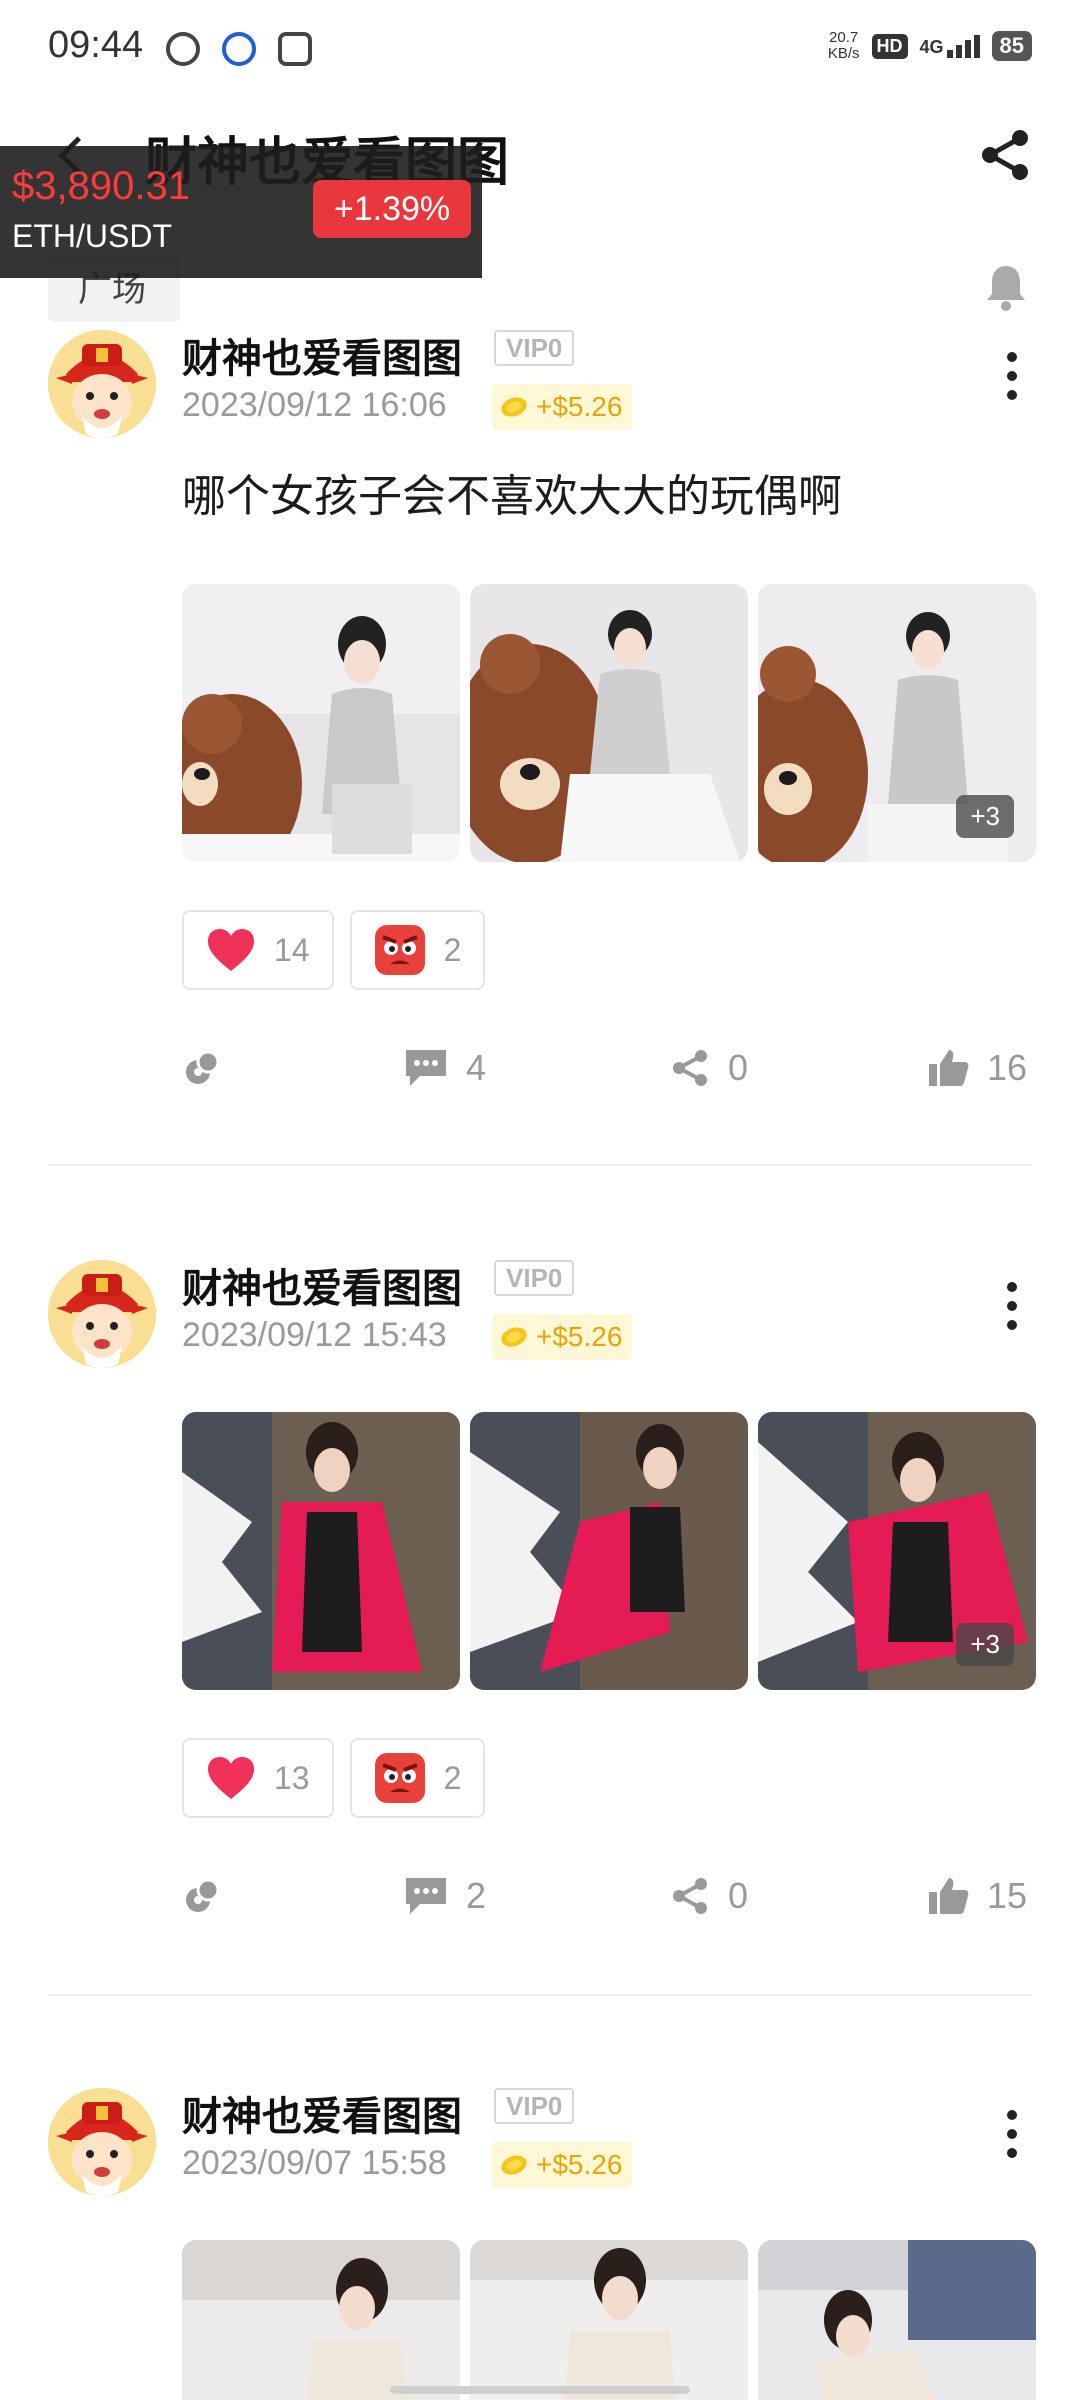 The width and height of the screenshot is (1080, 2400). What do you see at coordinates (183, 49) in the screenshot?
I see `app-notification-icon` at bounding box center [183, 49].